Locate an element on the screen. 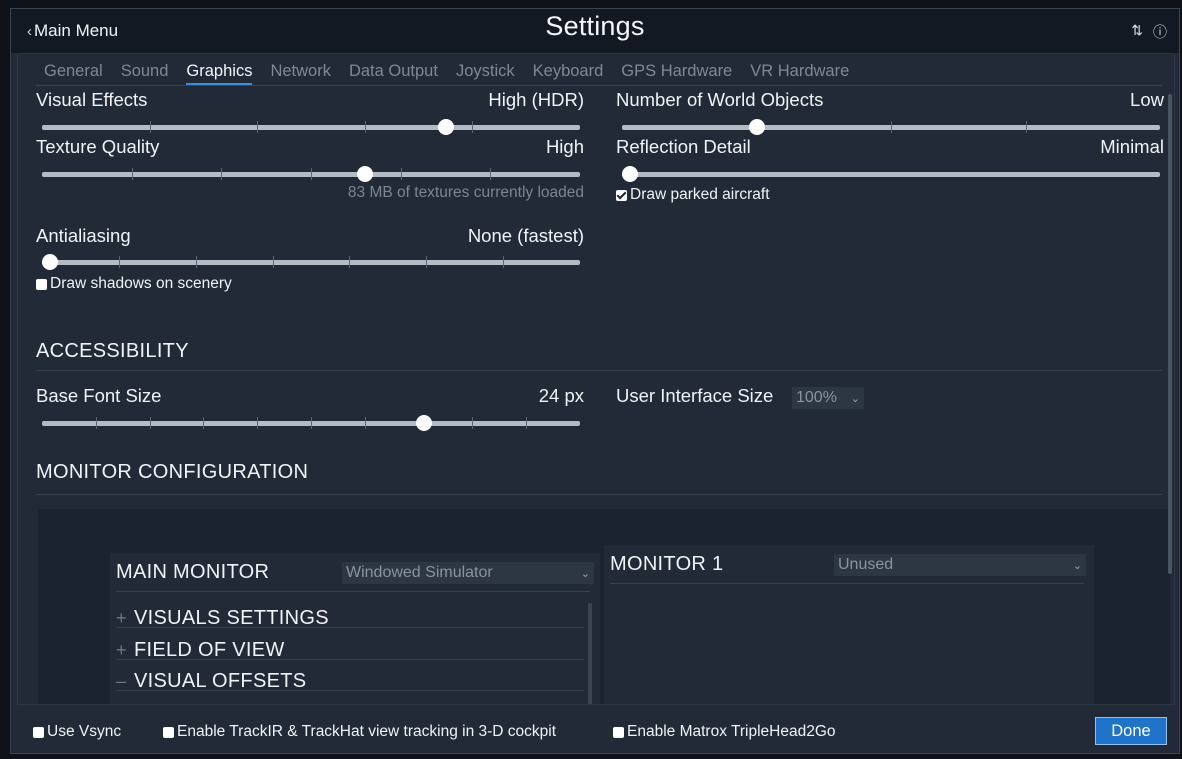 Image resolution: width=1182 pixels, height=759 pixels. panel-scrollbar is located at coordinates (1170, 334).